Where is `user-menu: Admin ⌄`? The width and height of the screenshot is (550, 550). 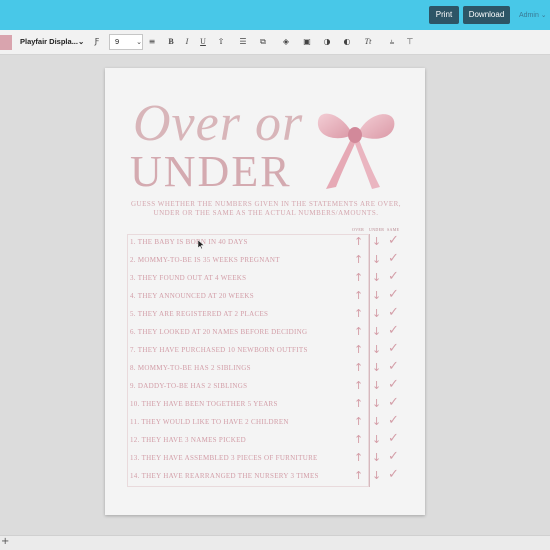
user-menu: Admin ⌄ is located at coordinates (533, 15).